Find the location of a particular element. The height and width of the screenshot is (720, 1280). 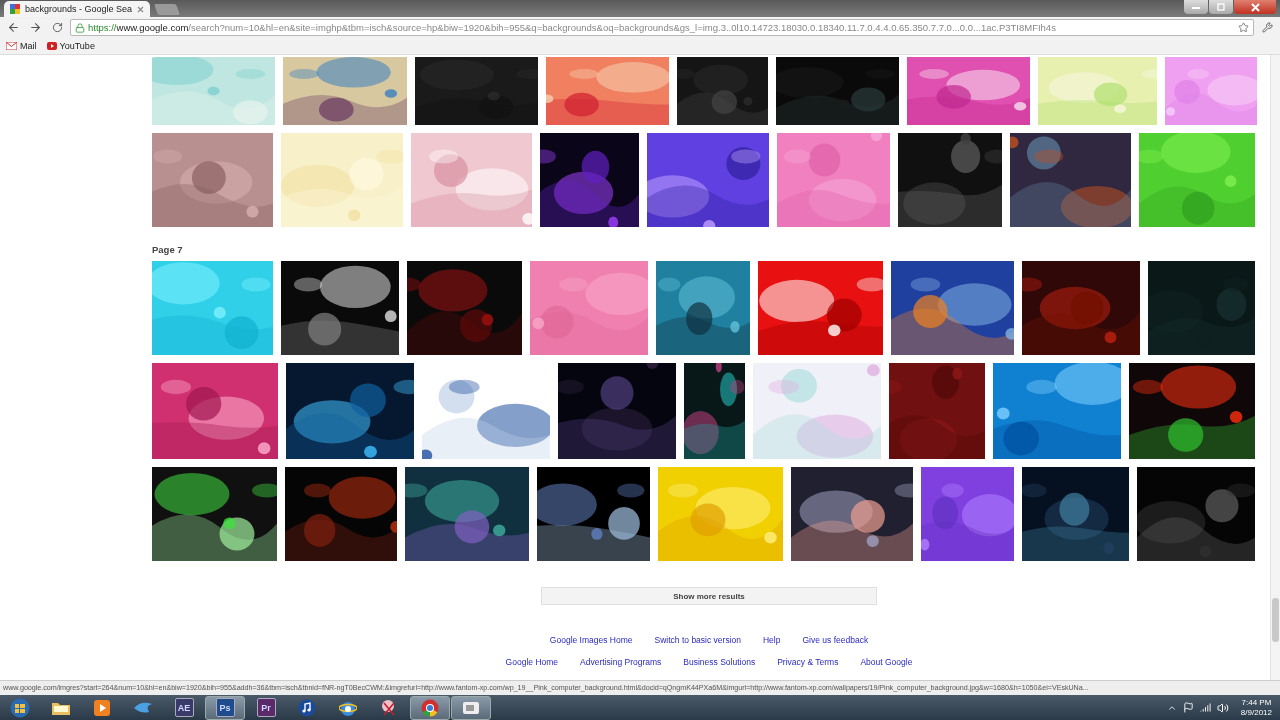

taskbar-button: Pr is located at coordinates (266, 707).